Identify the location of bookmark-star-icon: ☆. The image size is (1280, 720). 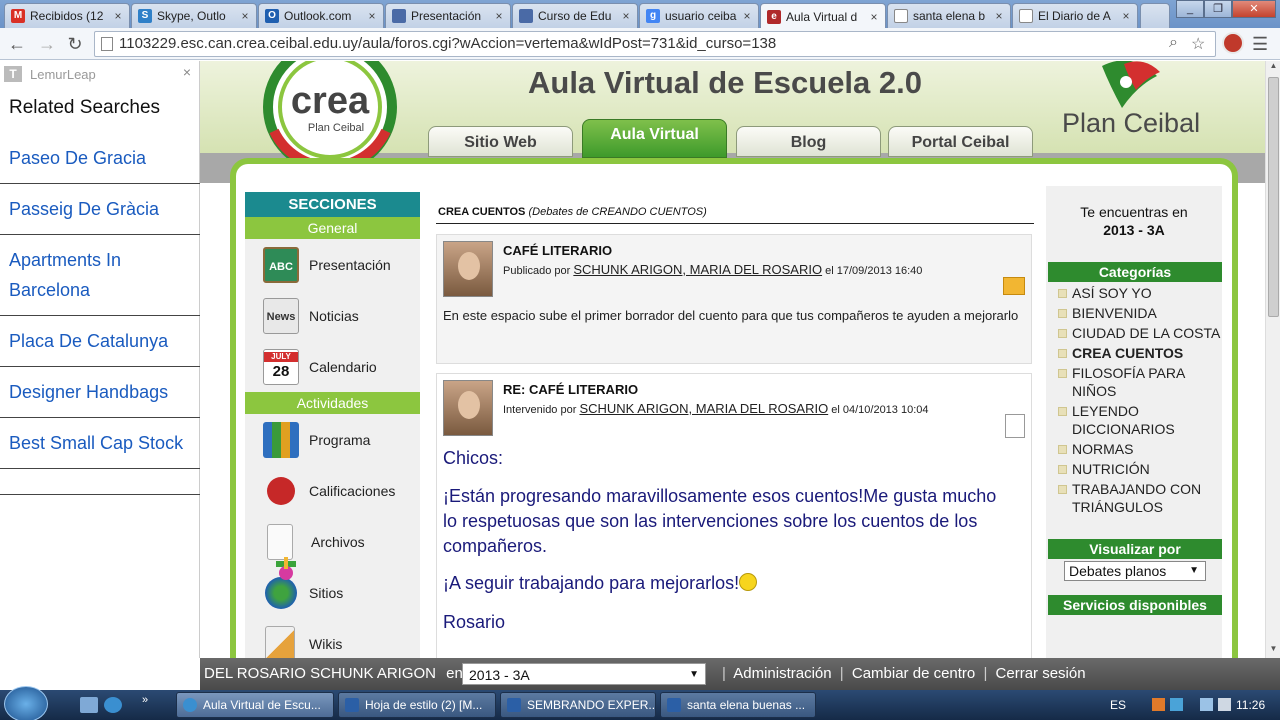
(1198, 44).